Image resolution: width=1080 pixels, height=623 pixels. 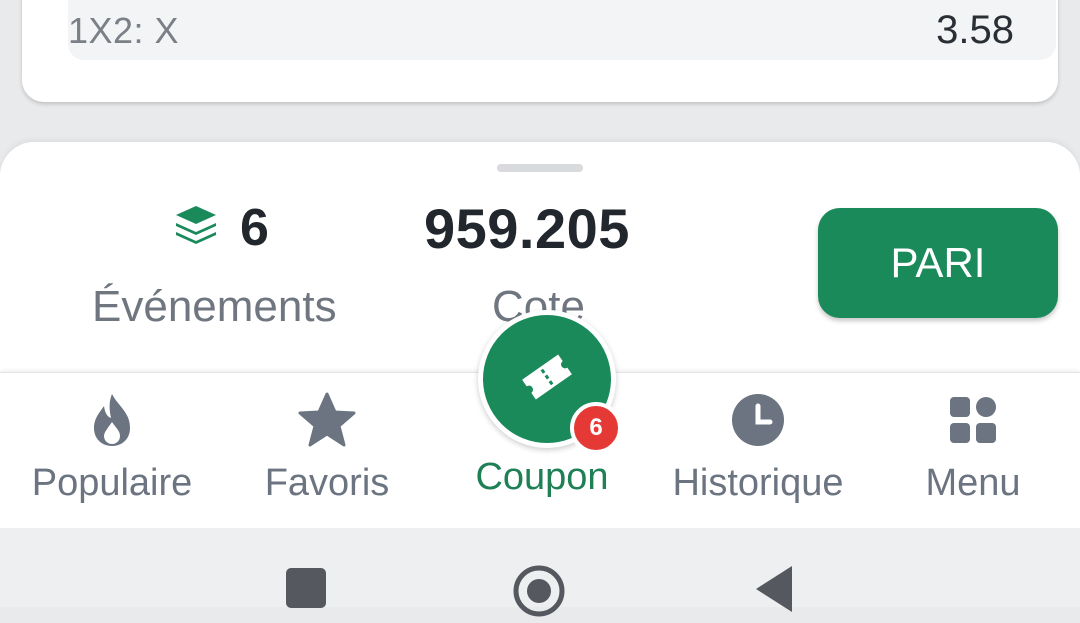 I want to click on events-label: Événements, so click(x=214, y=306).